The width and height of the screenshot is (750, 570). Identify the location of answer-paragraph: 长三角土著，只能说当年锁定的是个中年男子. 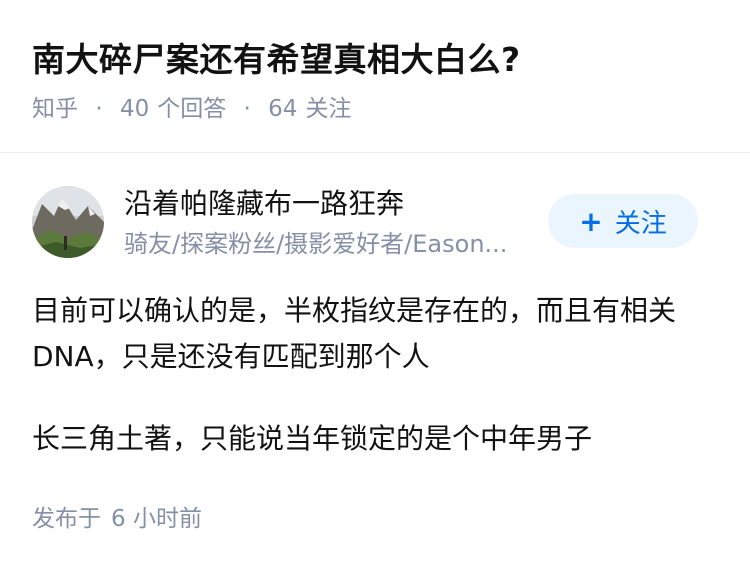
(312, 438).